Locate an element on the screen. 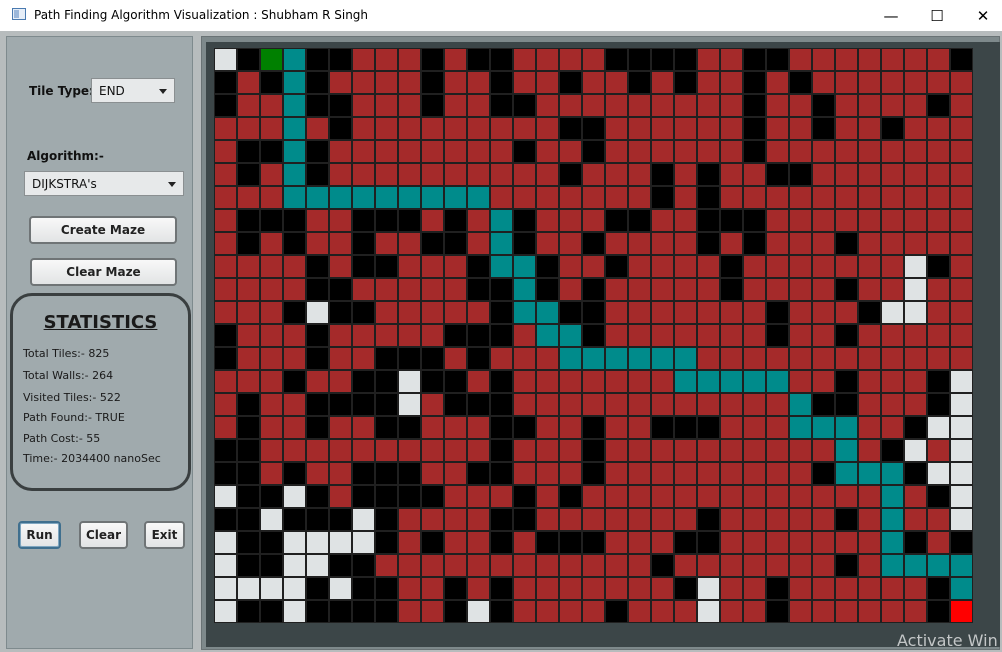 The width and height of the screenshot is (1002, 652). tile-type-select: END is located at coordinates (133, 90).